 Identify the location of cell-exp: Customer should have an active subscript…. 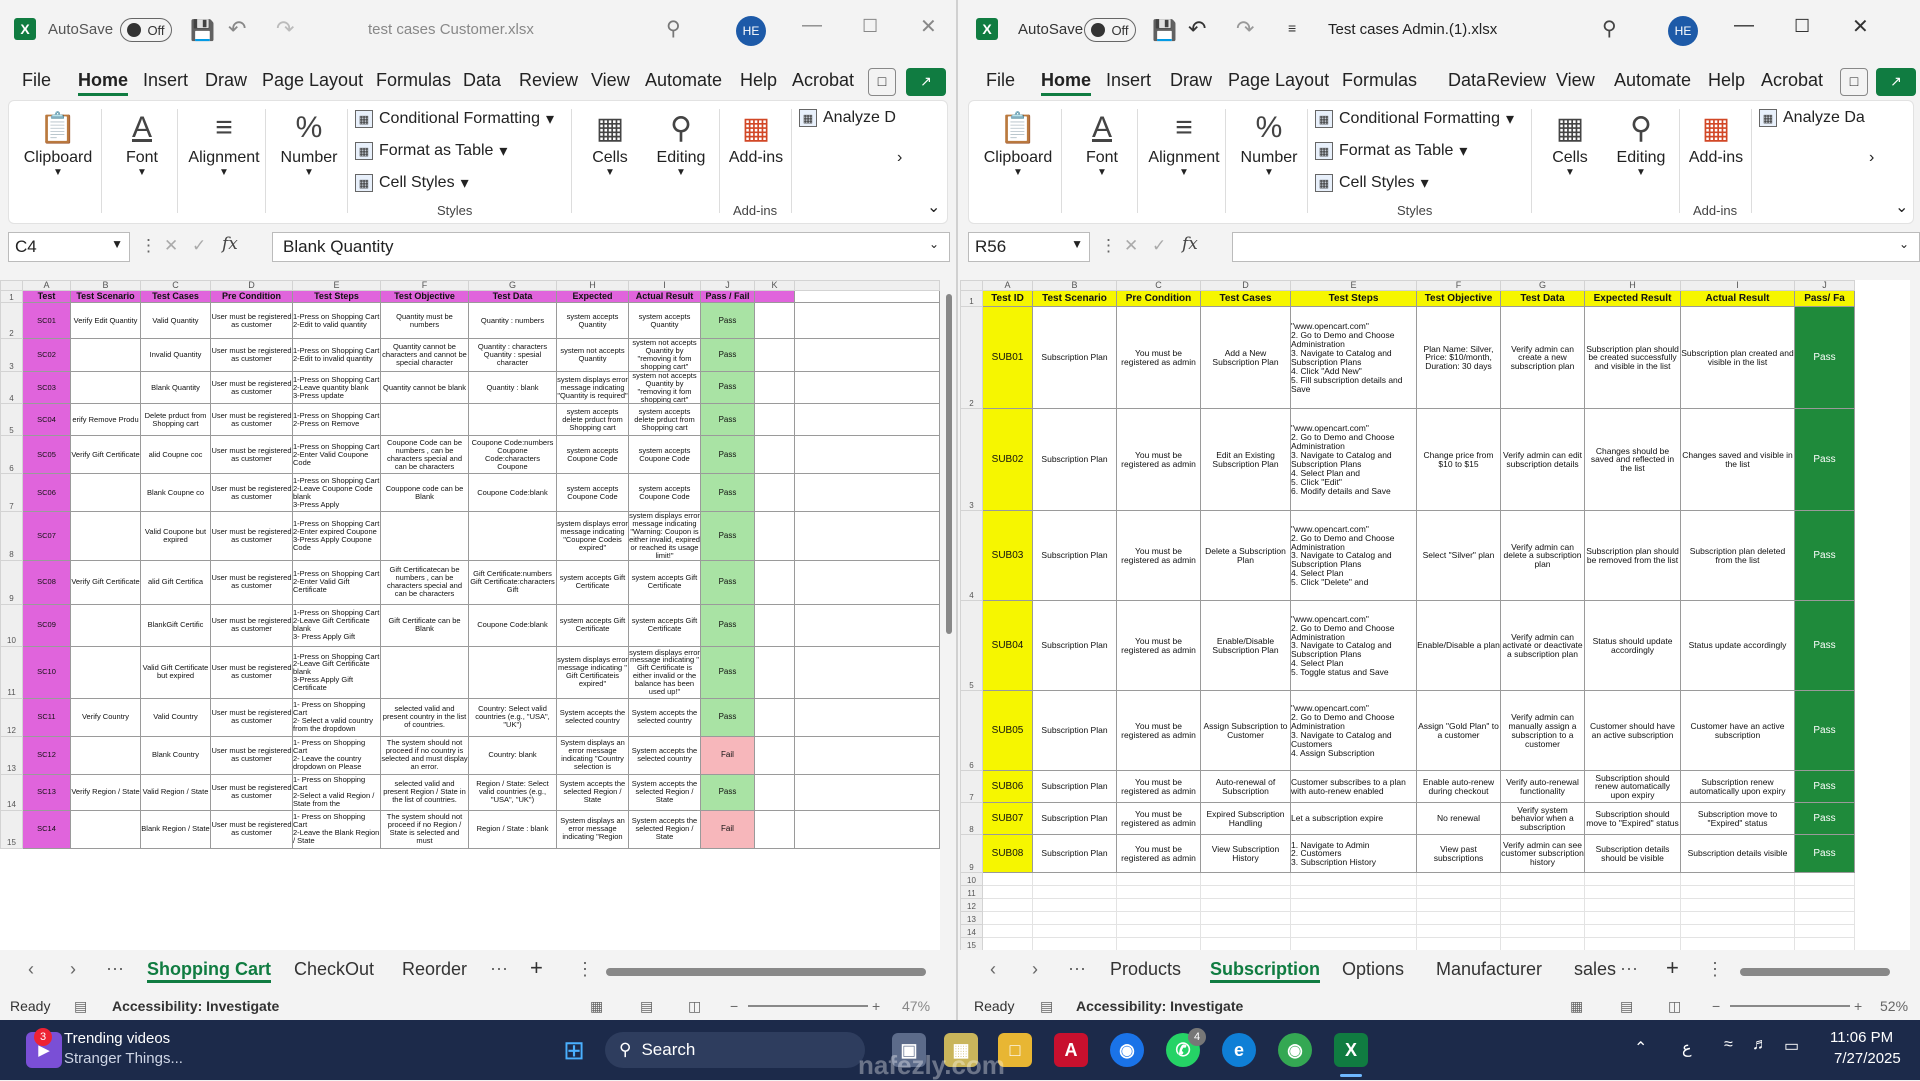
(1632, 731).